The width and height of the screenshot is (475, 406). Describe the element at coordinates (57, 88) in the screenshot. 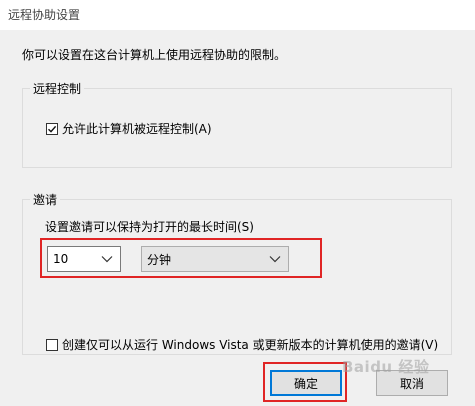

I see `remote-control-group-label: 远程控制` at that location.